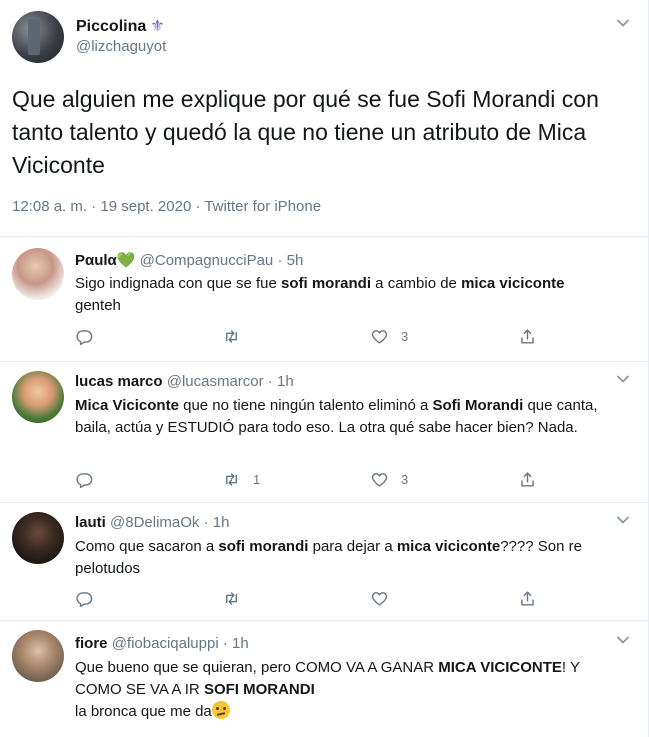 This screenshot has height=737, width=649. What do you see at coordinates (207, 260) in the screenshot?
I see `handle: @CompagnucciPau` at bounding box center [207, 260].